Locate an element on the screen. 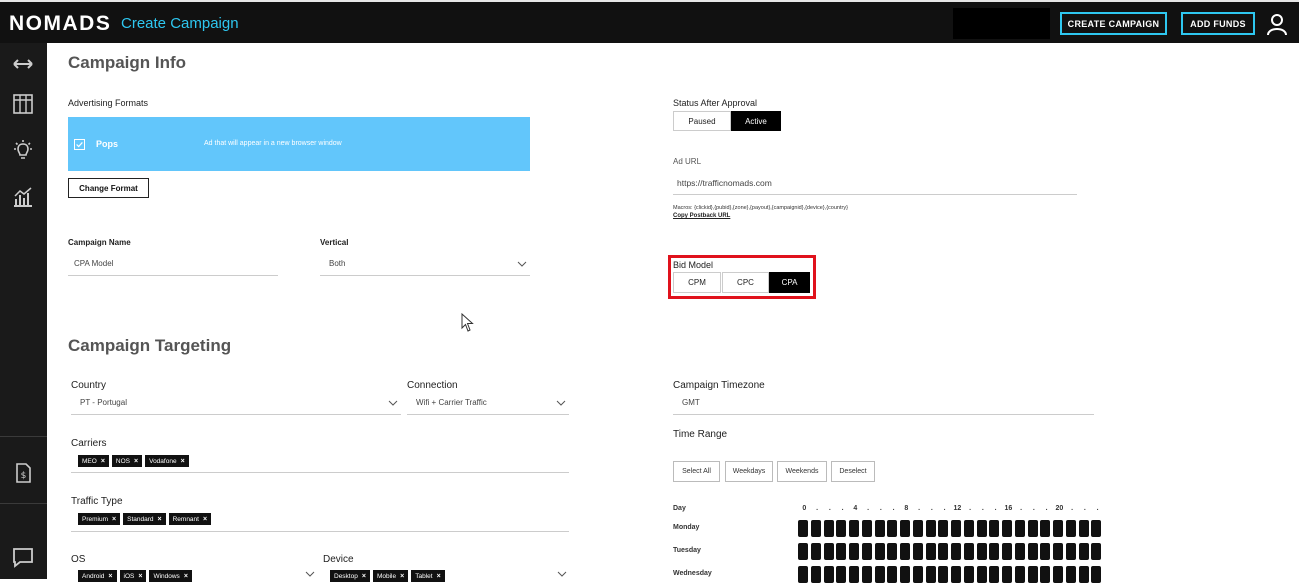 The image size is (1299, 583). copy-postback-link: Copy Postback URL is located at coordinates (701, 216).